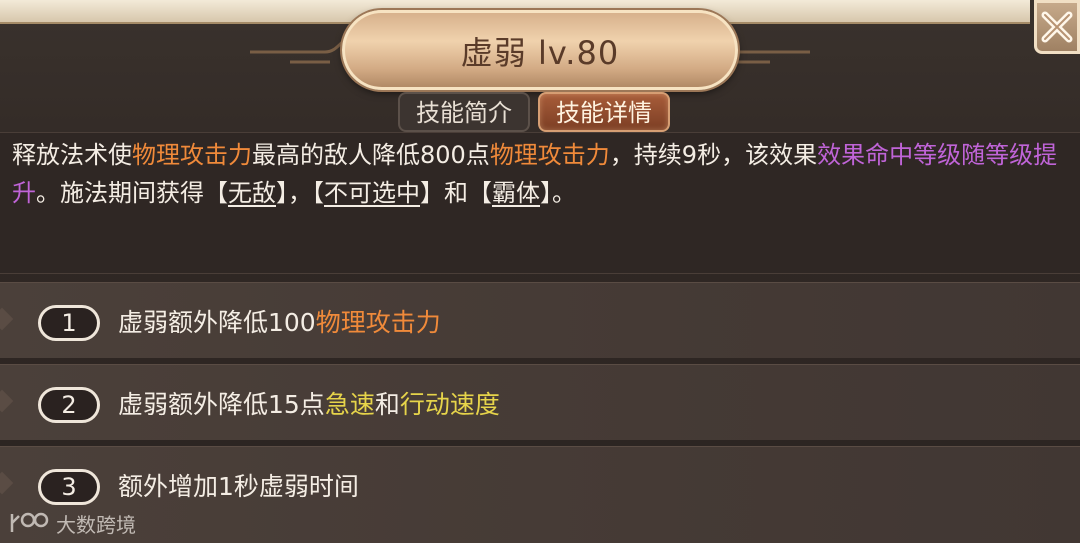 Image resolution: width=1080 pixels, height=543 pixels. Describe the element at coordinates (534, 112) in the screenshot. I see `skill-tabs: 技能简介 技能详情` at that location.